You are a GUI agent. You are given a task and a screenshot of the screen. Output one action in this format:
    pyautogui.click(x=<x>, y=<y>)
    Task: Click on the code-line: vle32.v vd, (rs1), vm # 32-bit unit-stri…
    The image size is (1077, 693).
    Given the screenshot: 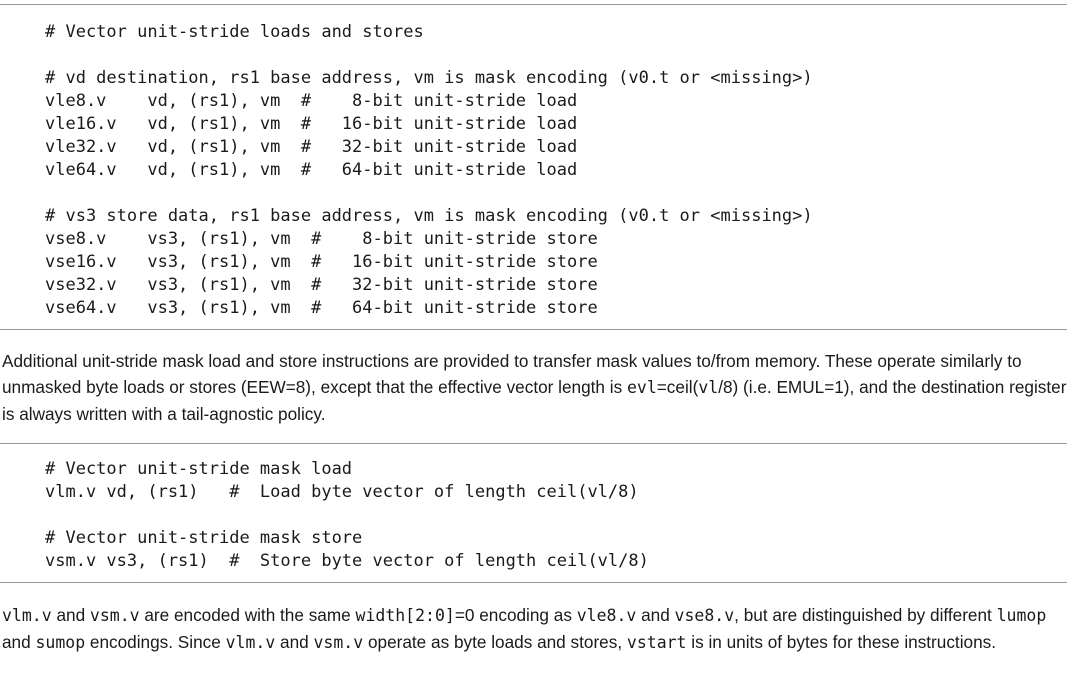 What is the action you would take?
    pyautogui.click(x=311, y=147)
    